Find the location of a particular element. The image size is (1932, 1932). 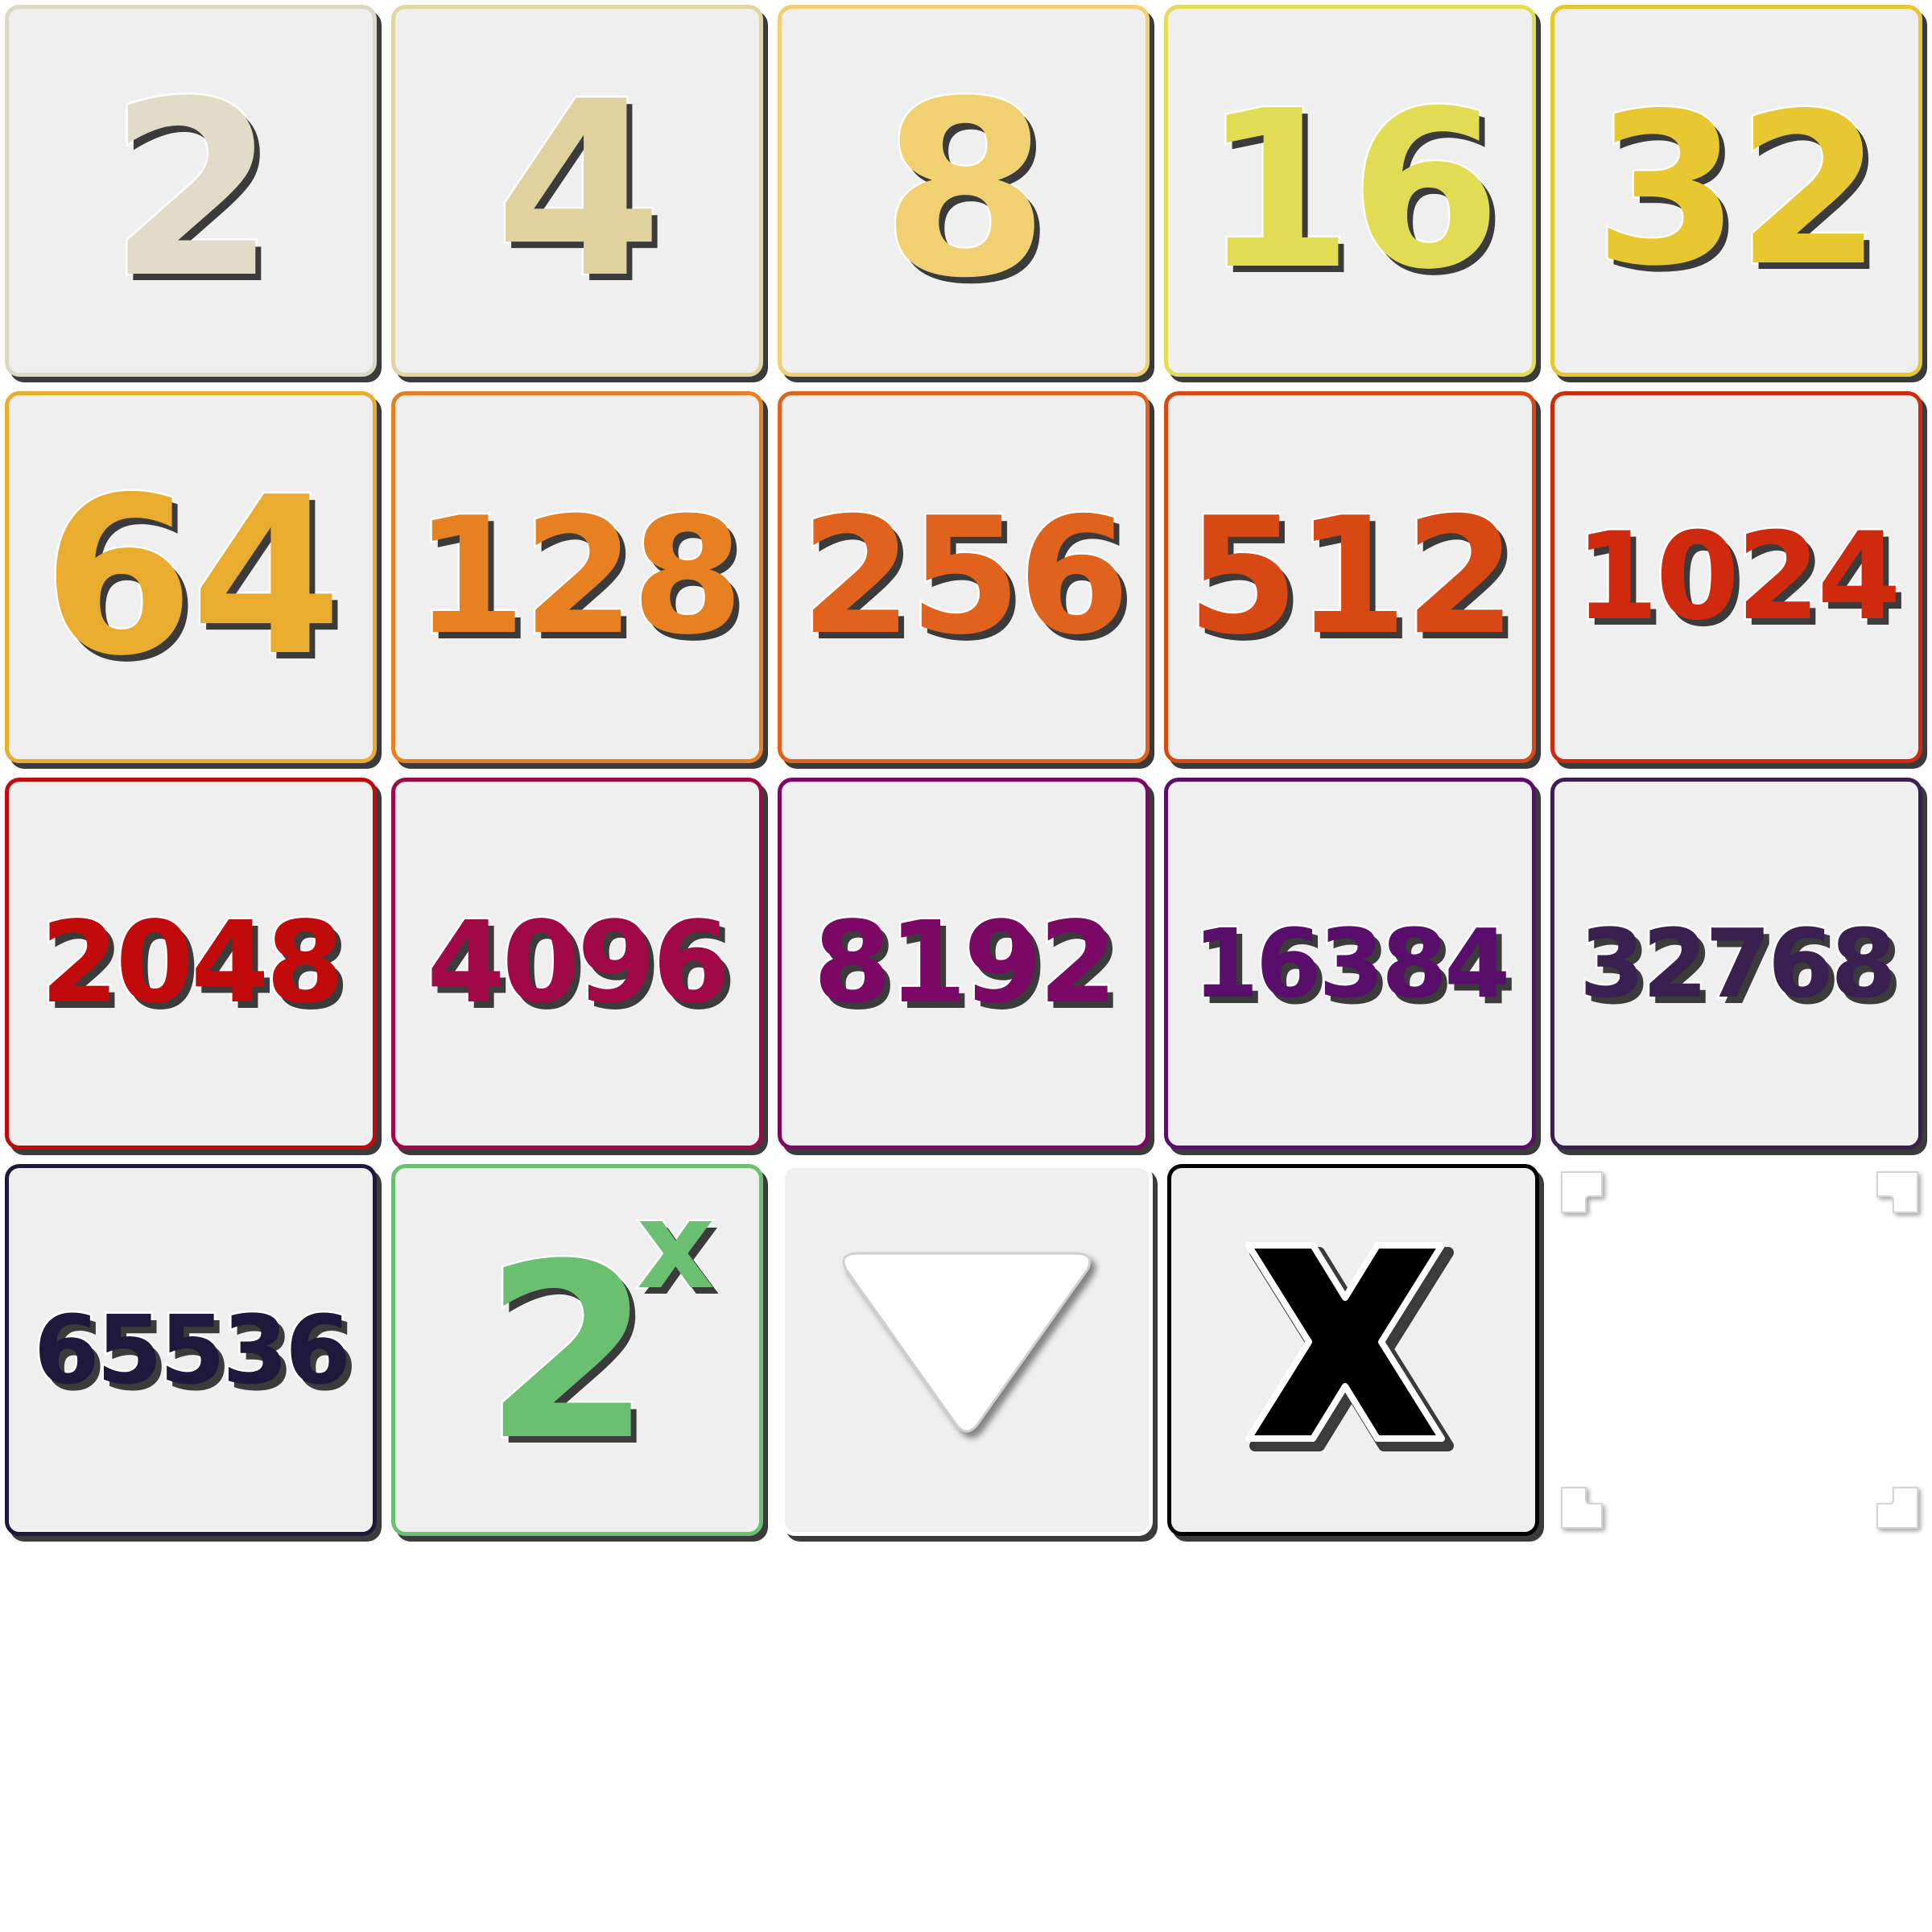

power-of-two-group: 2 x is located at coordinates (577, 1350).